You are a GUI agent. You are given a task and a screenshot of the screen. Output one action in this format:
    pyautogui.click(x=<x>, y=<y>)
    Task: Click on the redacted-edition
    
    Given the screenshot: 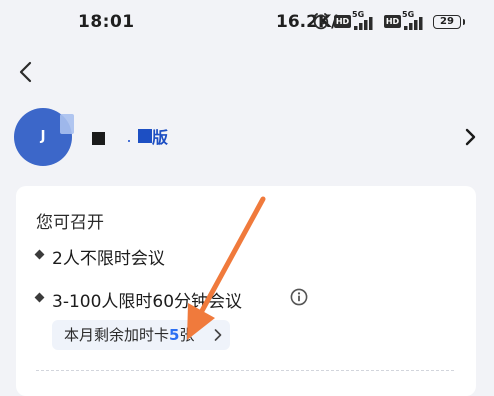 What is the action you would take?
    pyautogui.click(x=145, y=136)
    